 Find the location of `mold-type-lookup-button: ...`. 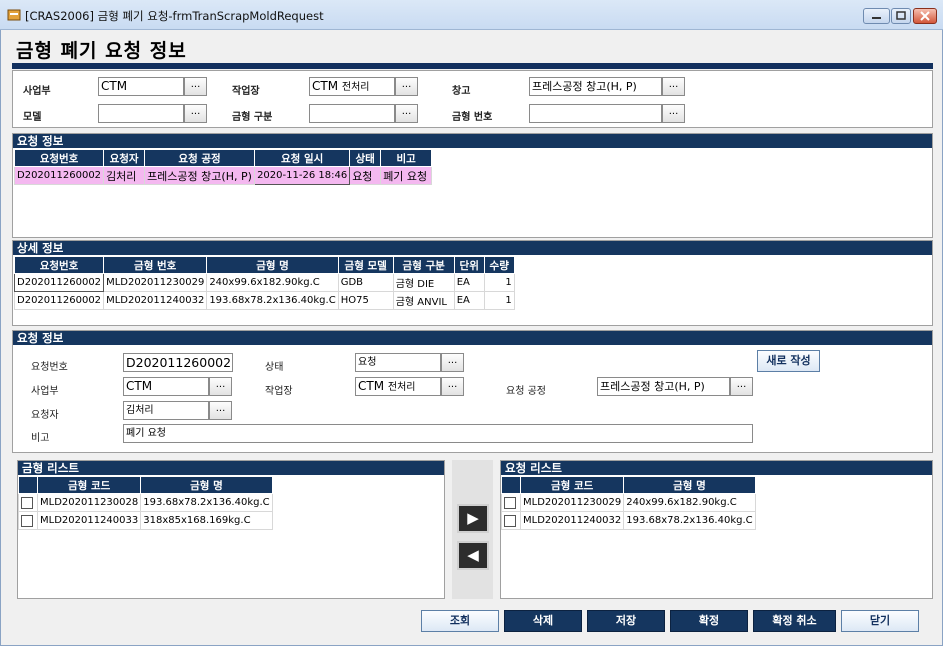

mold-type-lookup-button: ... is located at coordinates (406, 113).